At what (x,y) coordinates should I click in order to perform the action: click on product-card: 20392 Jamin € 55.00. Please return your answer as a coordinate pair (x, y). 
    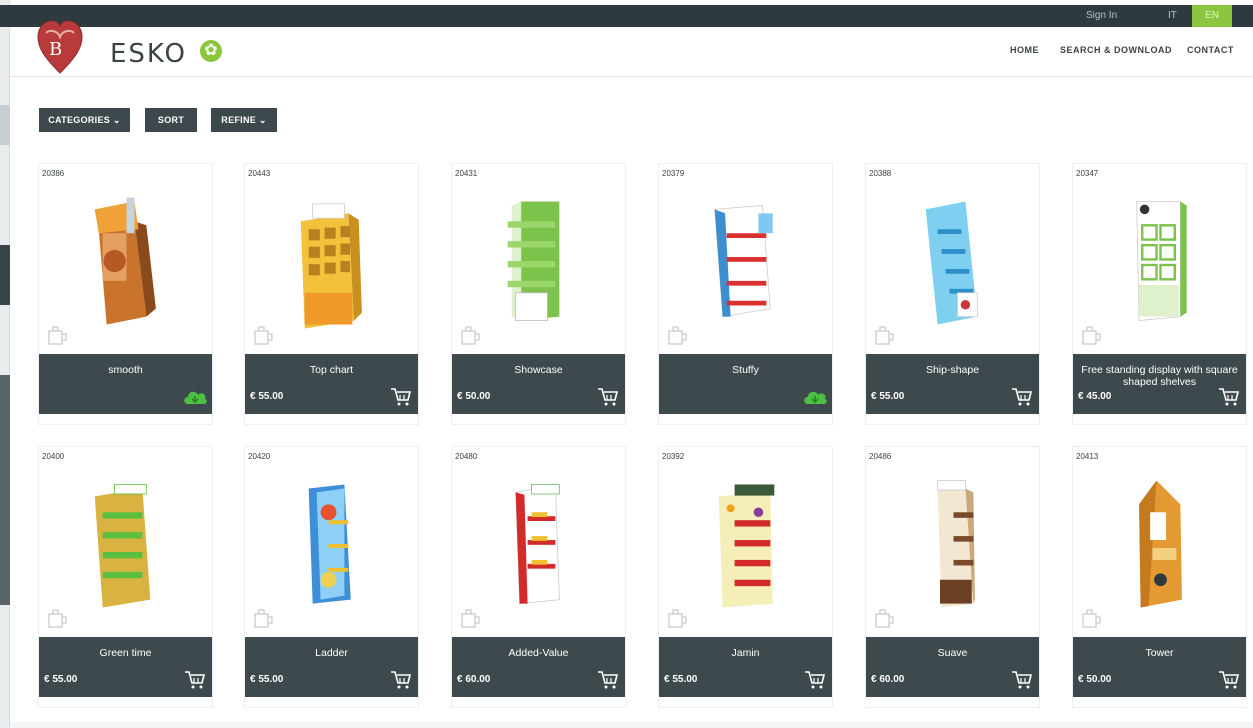
    Looking at the image, I should click on (745, 577).